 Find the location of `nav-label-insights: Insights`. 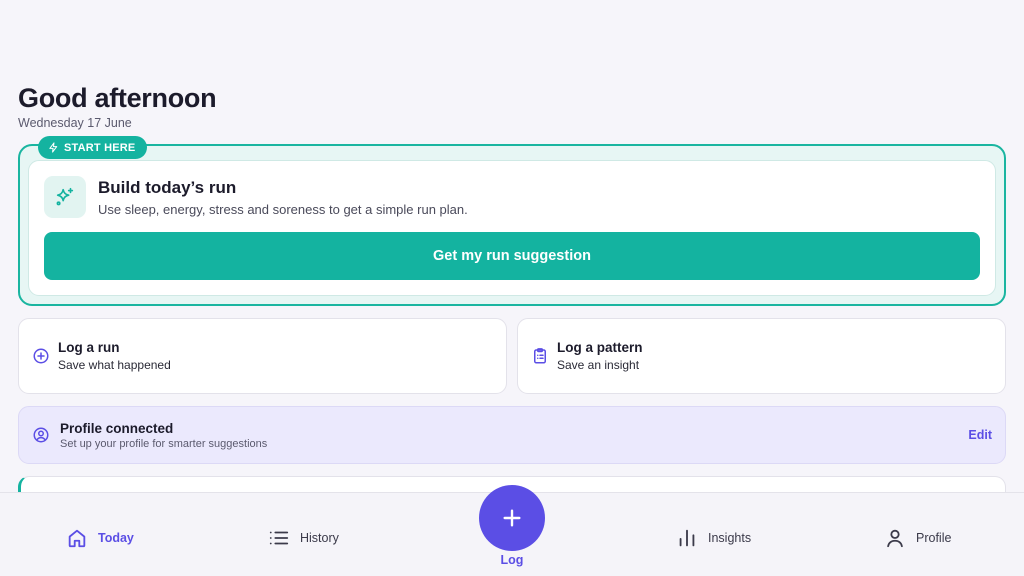

nav-label-insights: Insights is located at coordinates (730, 538).